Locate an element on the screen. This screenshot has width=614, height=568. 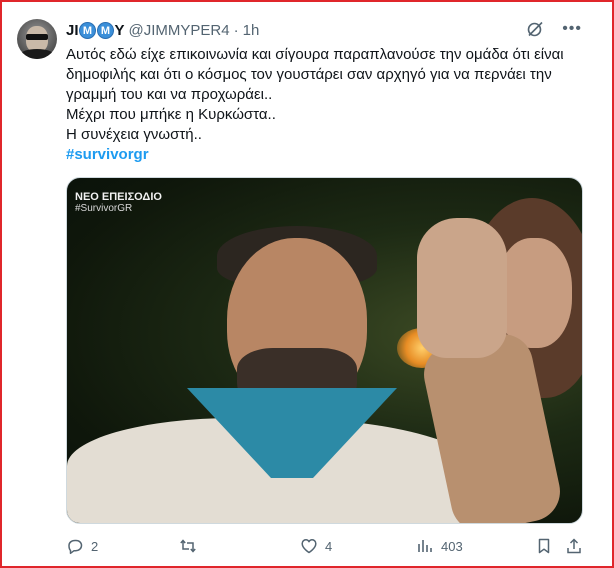
display-name-prefix: JI is located at coordinates (72, 30).